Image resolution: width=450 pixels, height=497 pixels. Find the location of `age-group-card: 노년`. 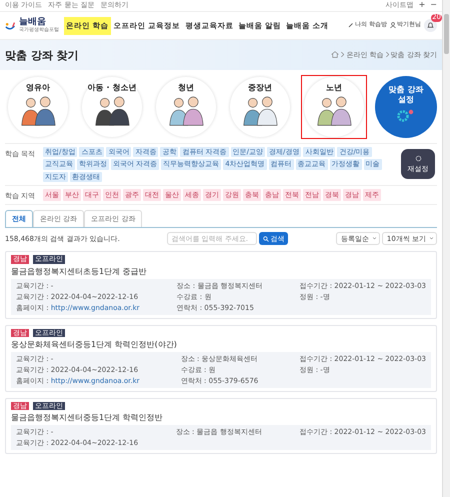

age-group-card: 노년 is located at coordinates (334, 107).